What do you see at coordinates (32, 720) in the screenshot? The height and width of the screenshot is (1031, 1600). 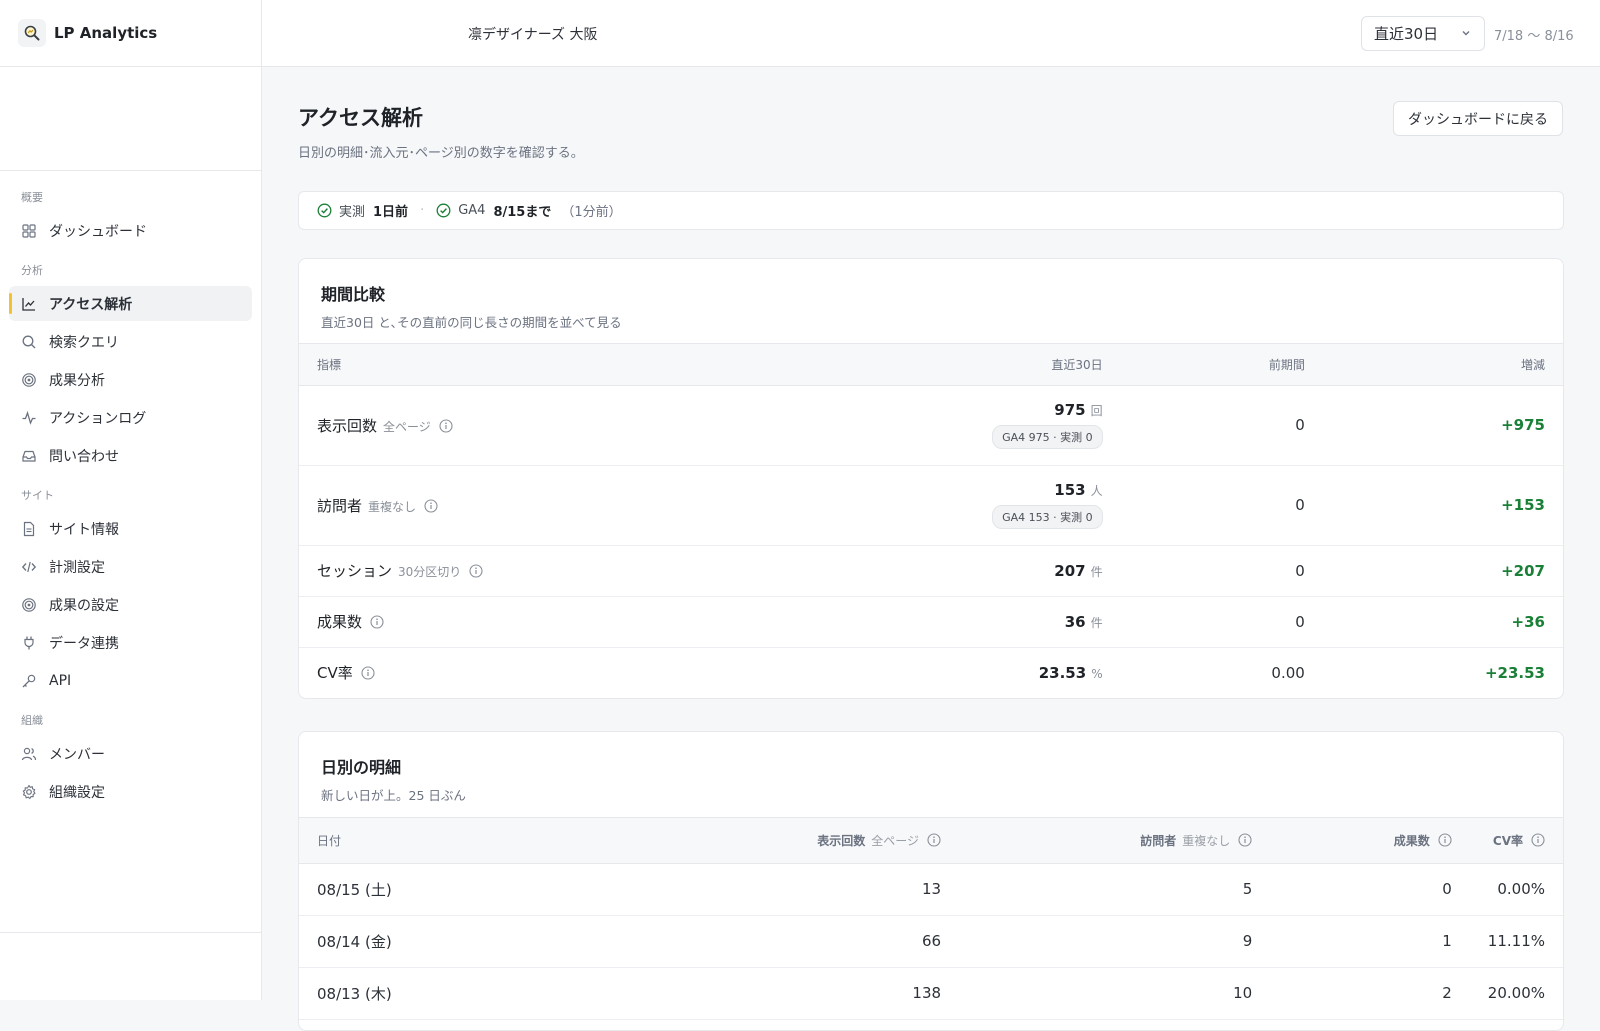 I see `nav-section-label: 組織` at bounding box center [32, 720].